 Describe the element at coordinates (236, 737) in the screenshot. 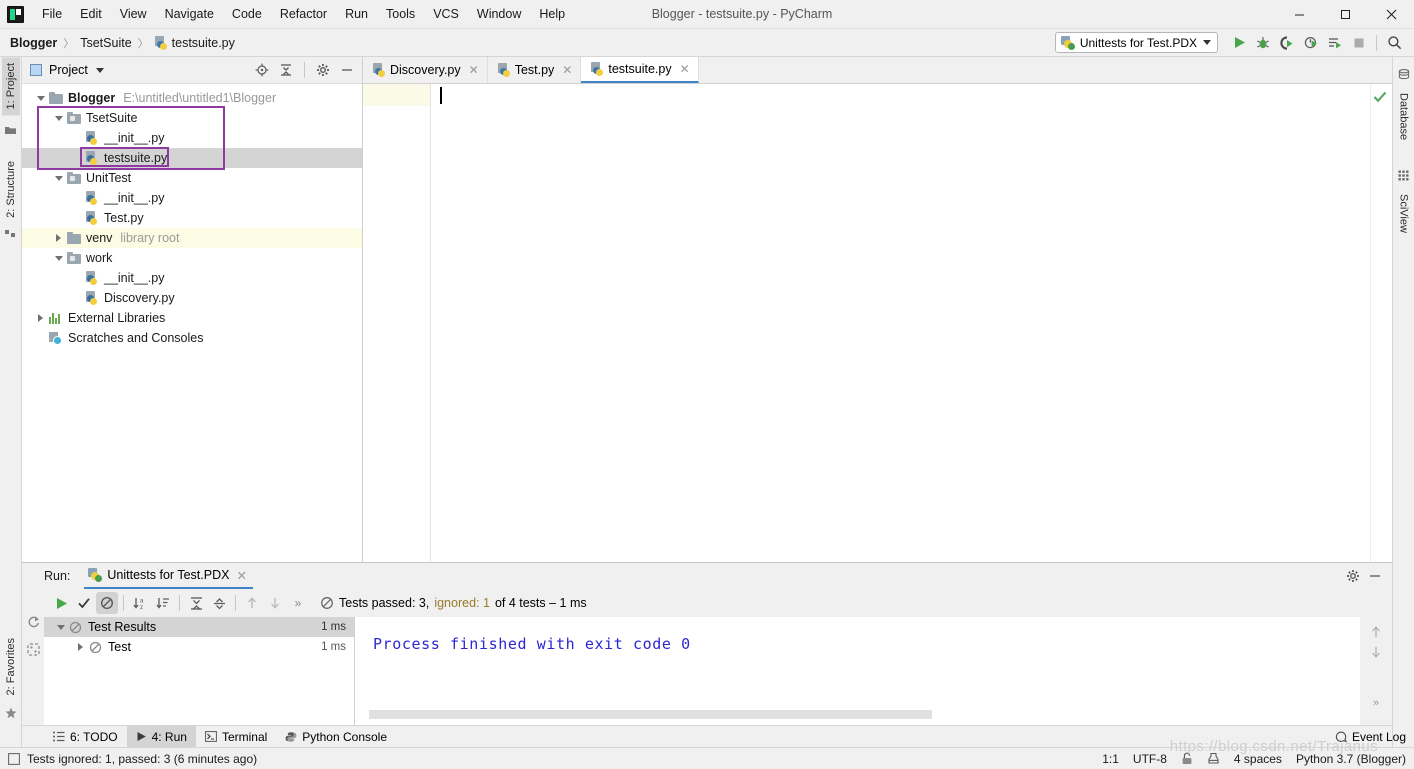

I see `tool-window-terminal: Terminal` at that location.